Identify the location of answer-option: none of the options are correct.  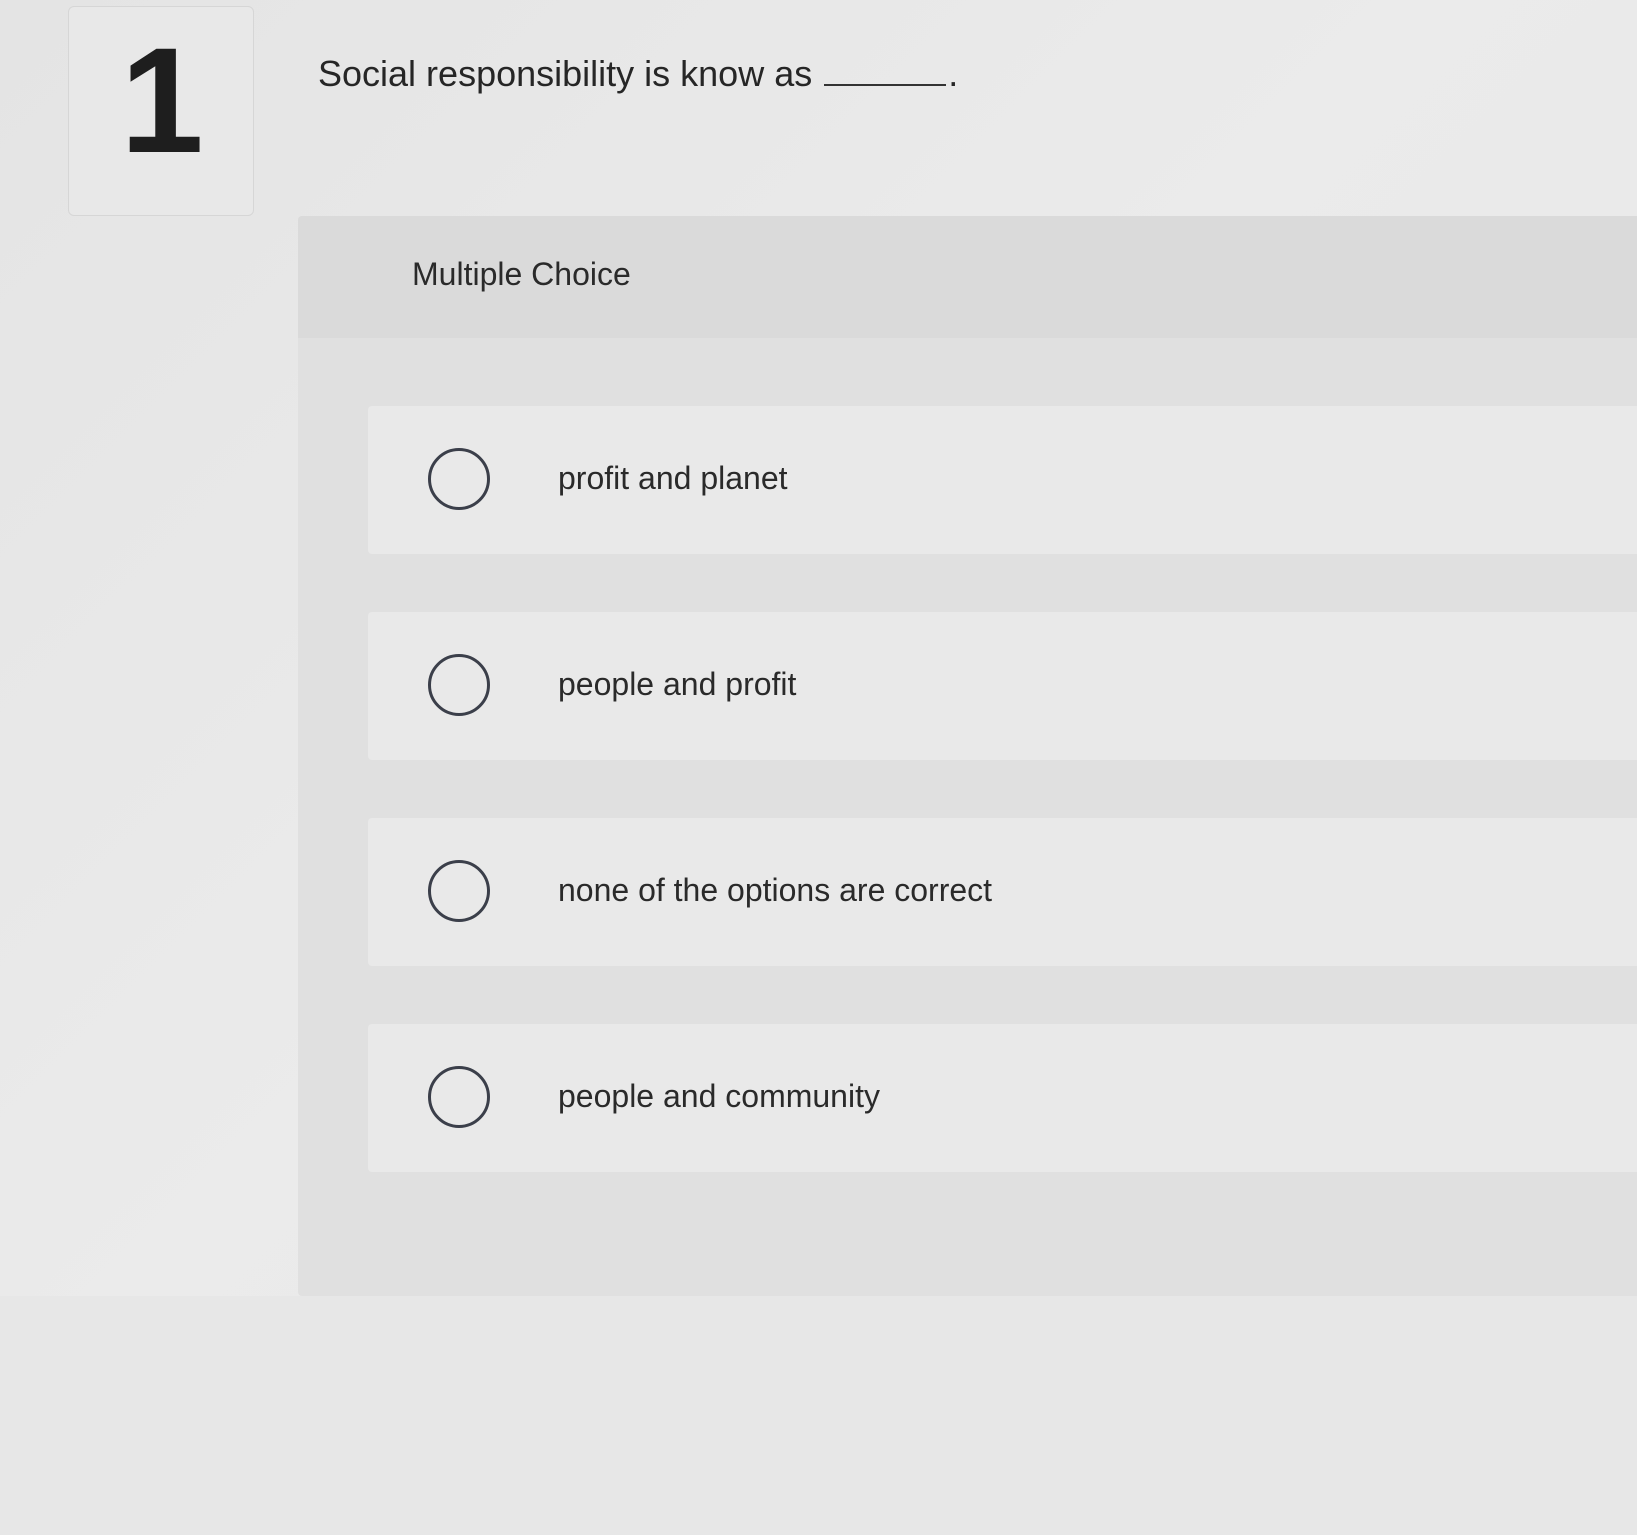
(1002, 892).